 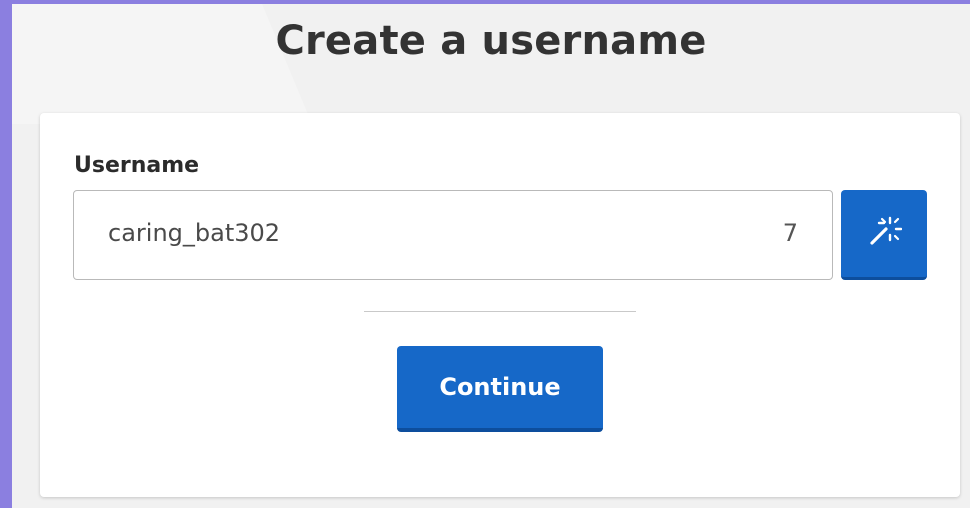 What do you see at coordinates (453, 235) in the screenshot?
I see `username-input: caring_bat302 7` at bounding box center [453, 235].